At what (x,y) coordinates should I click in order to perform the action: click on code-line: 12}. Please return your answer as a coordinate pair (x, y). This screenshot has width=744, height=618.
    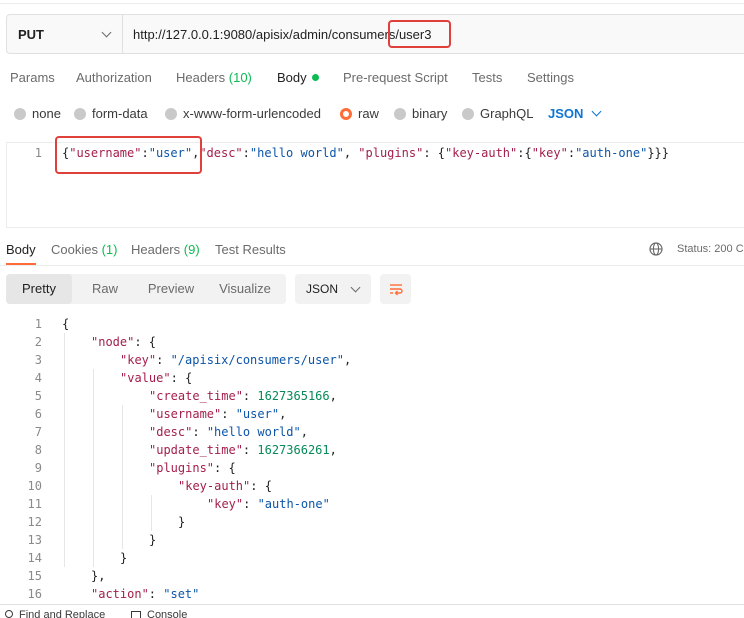
    Looking at the image, I should click on (103, 522).